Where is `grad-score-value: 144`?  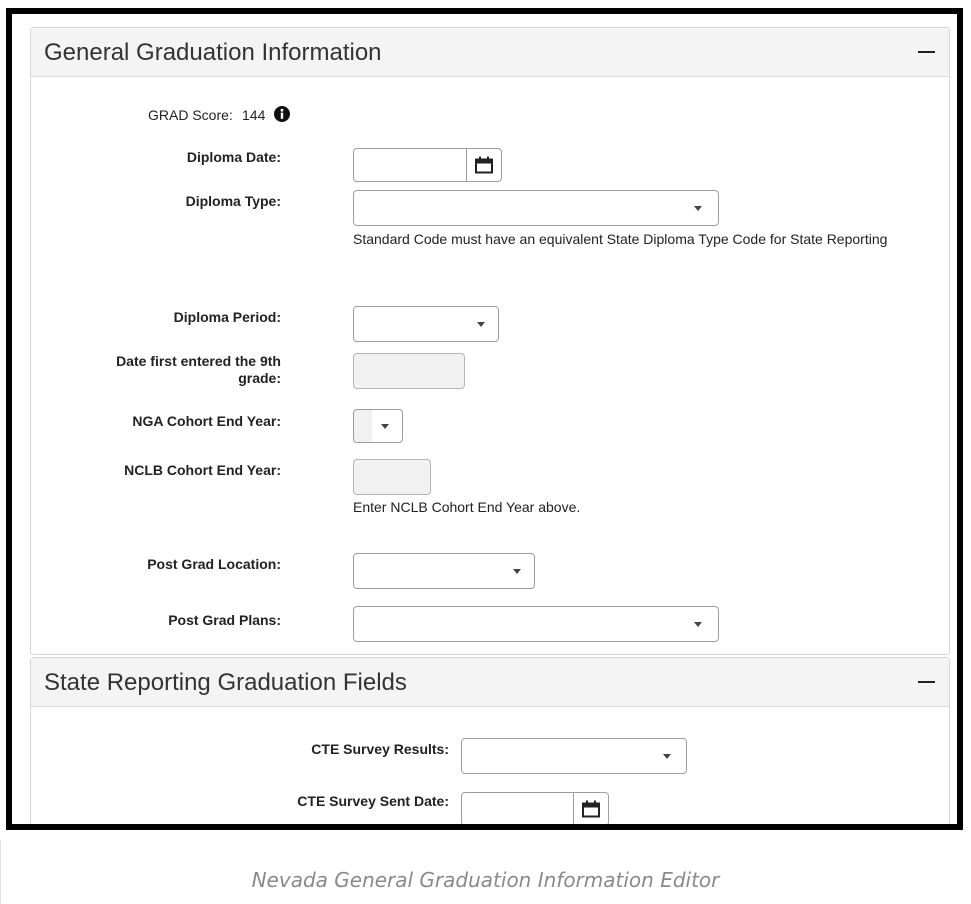 grad-score-value: 144 is located at coordinates (254, 115).